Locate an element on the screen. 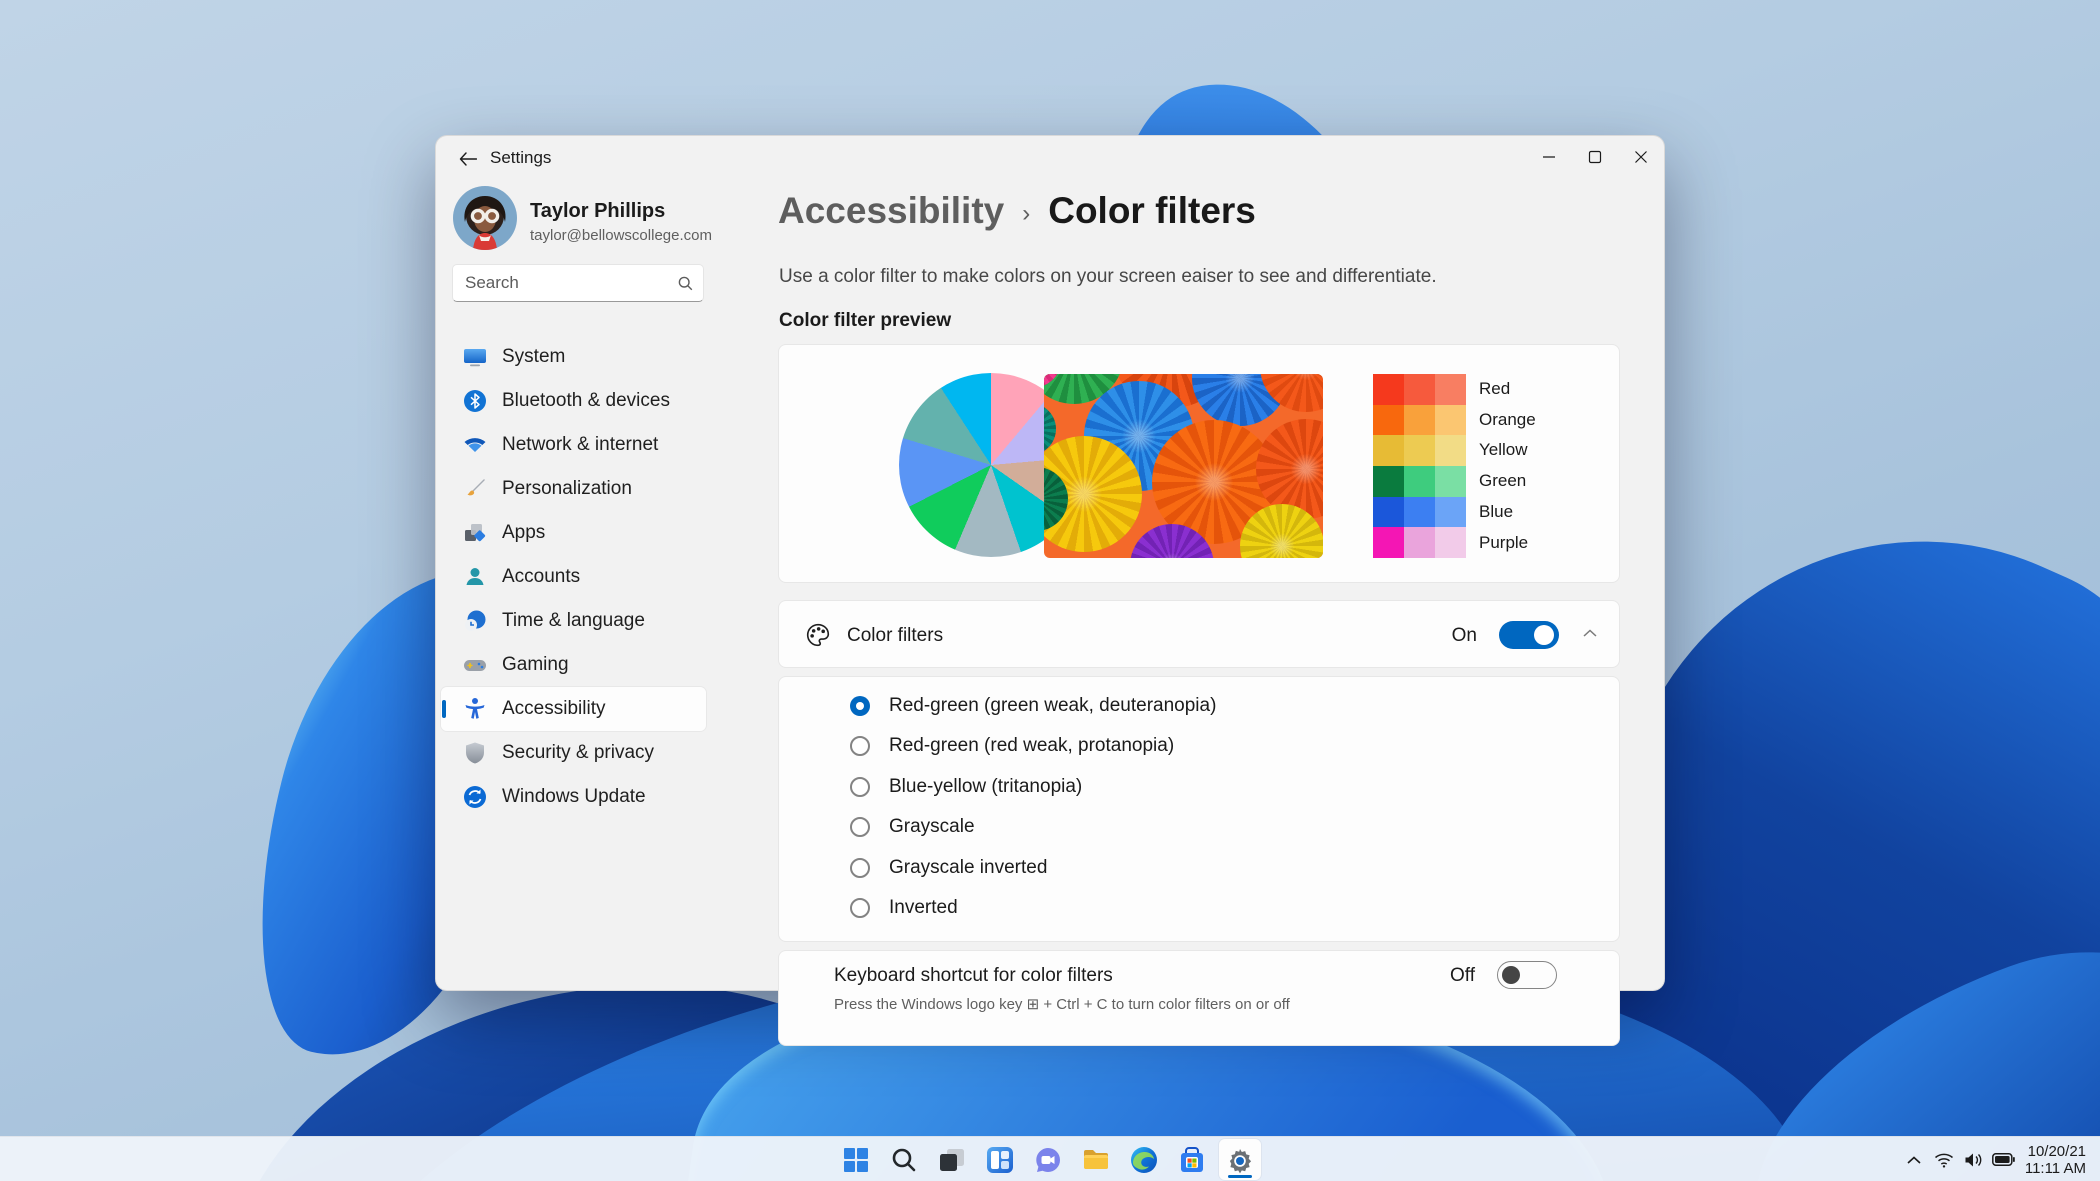  filter-option-label: Red-green (red weak, protanopia) is located at coordinates (1032, 746).